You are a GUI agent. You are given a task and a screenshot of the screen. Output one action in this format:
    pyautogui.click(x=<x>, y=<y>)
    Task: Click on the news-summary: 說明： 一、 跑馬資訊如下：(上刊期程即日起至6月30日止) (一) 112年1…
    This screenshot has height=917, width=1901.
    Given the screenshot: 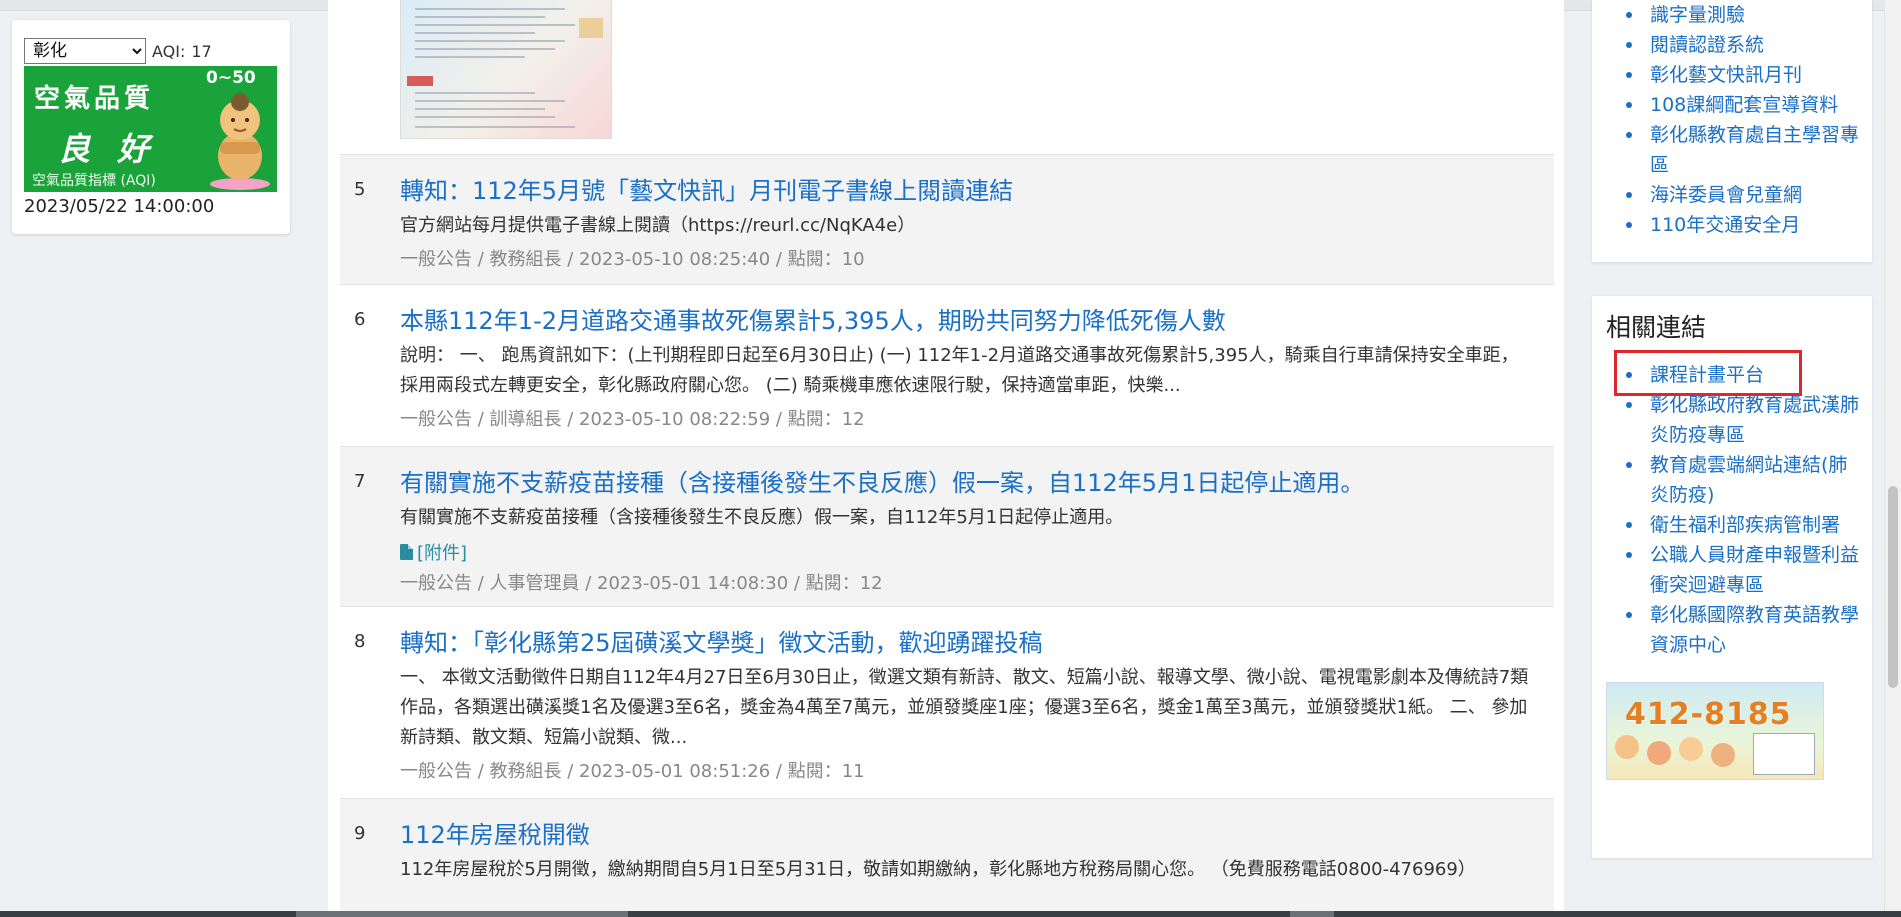 What is the action you would take?
    pyautogui.click(x=959, y=370)
    